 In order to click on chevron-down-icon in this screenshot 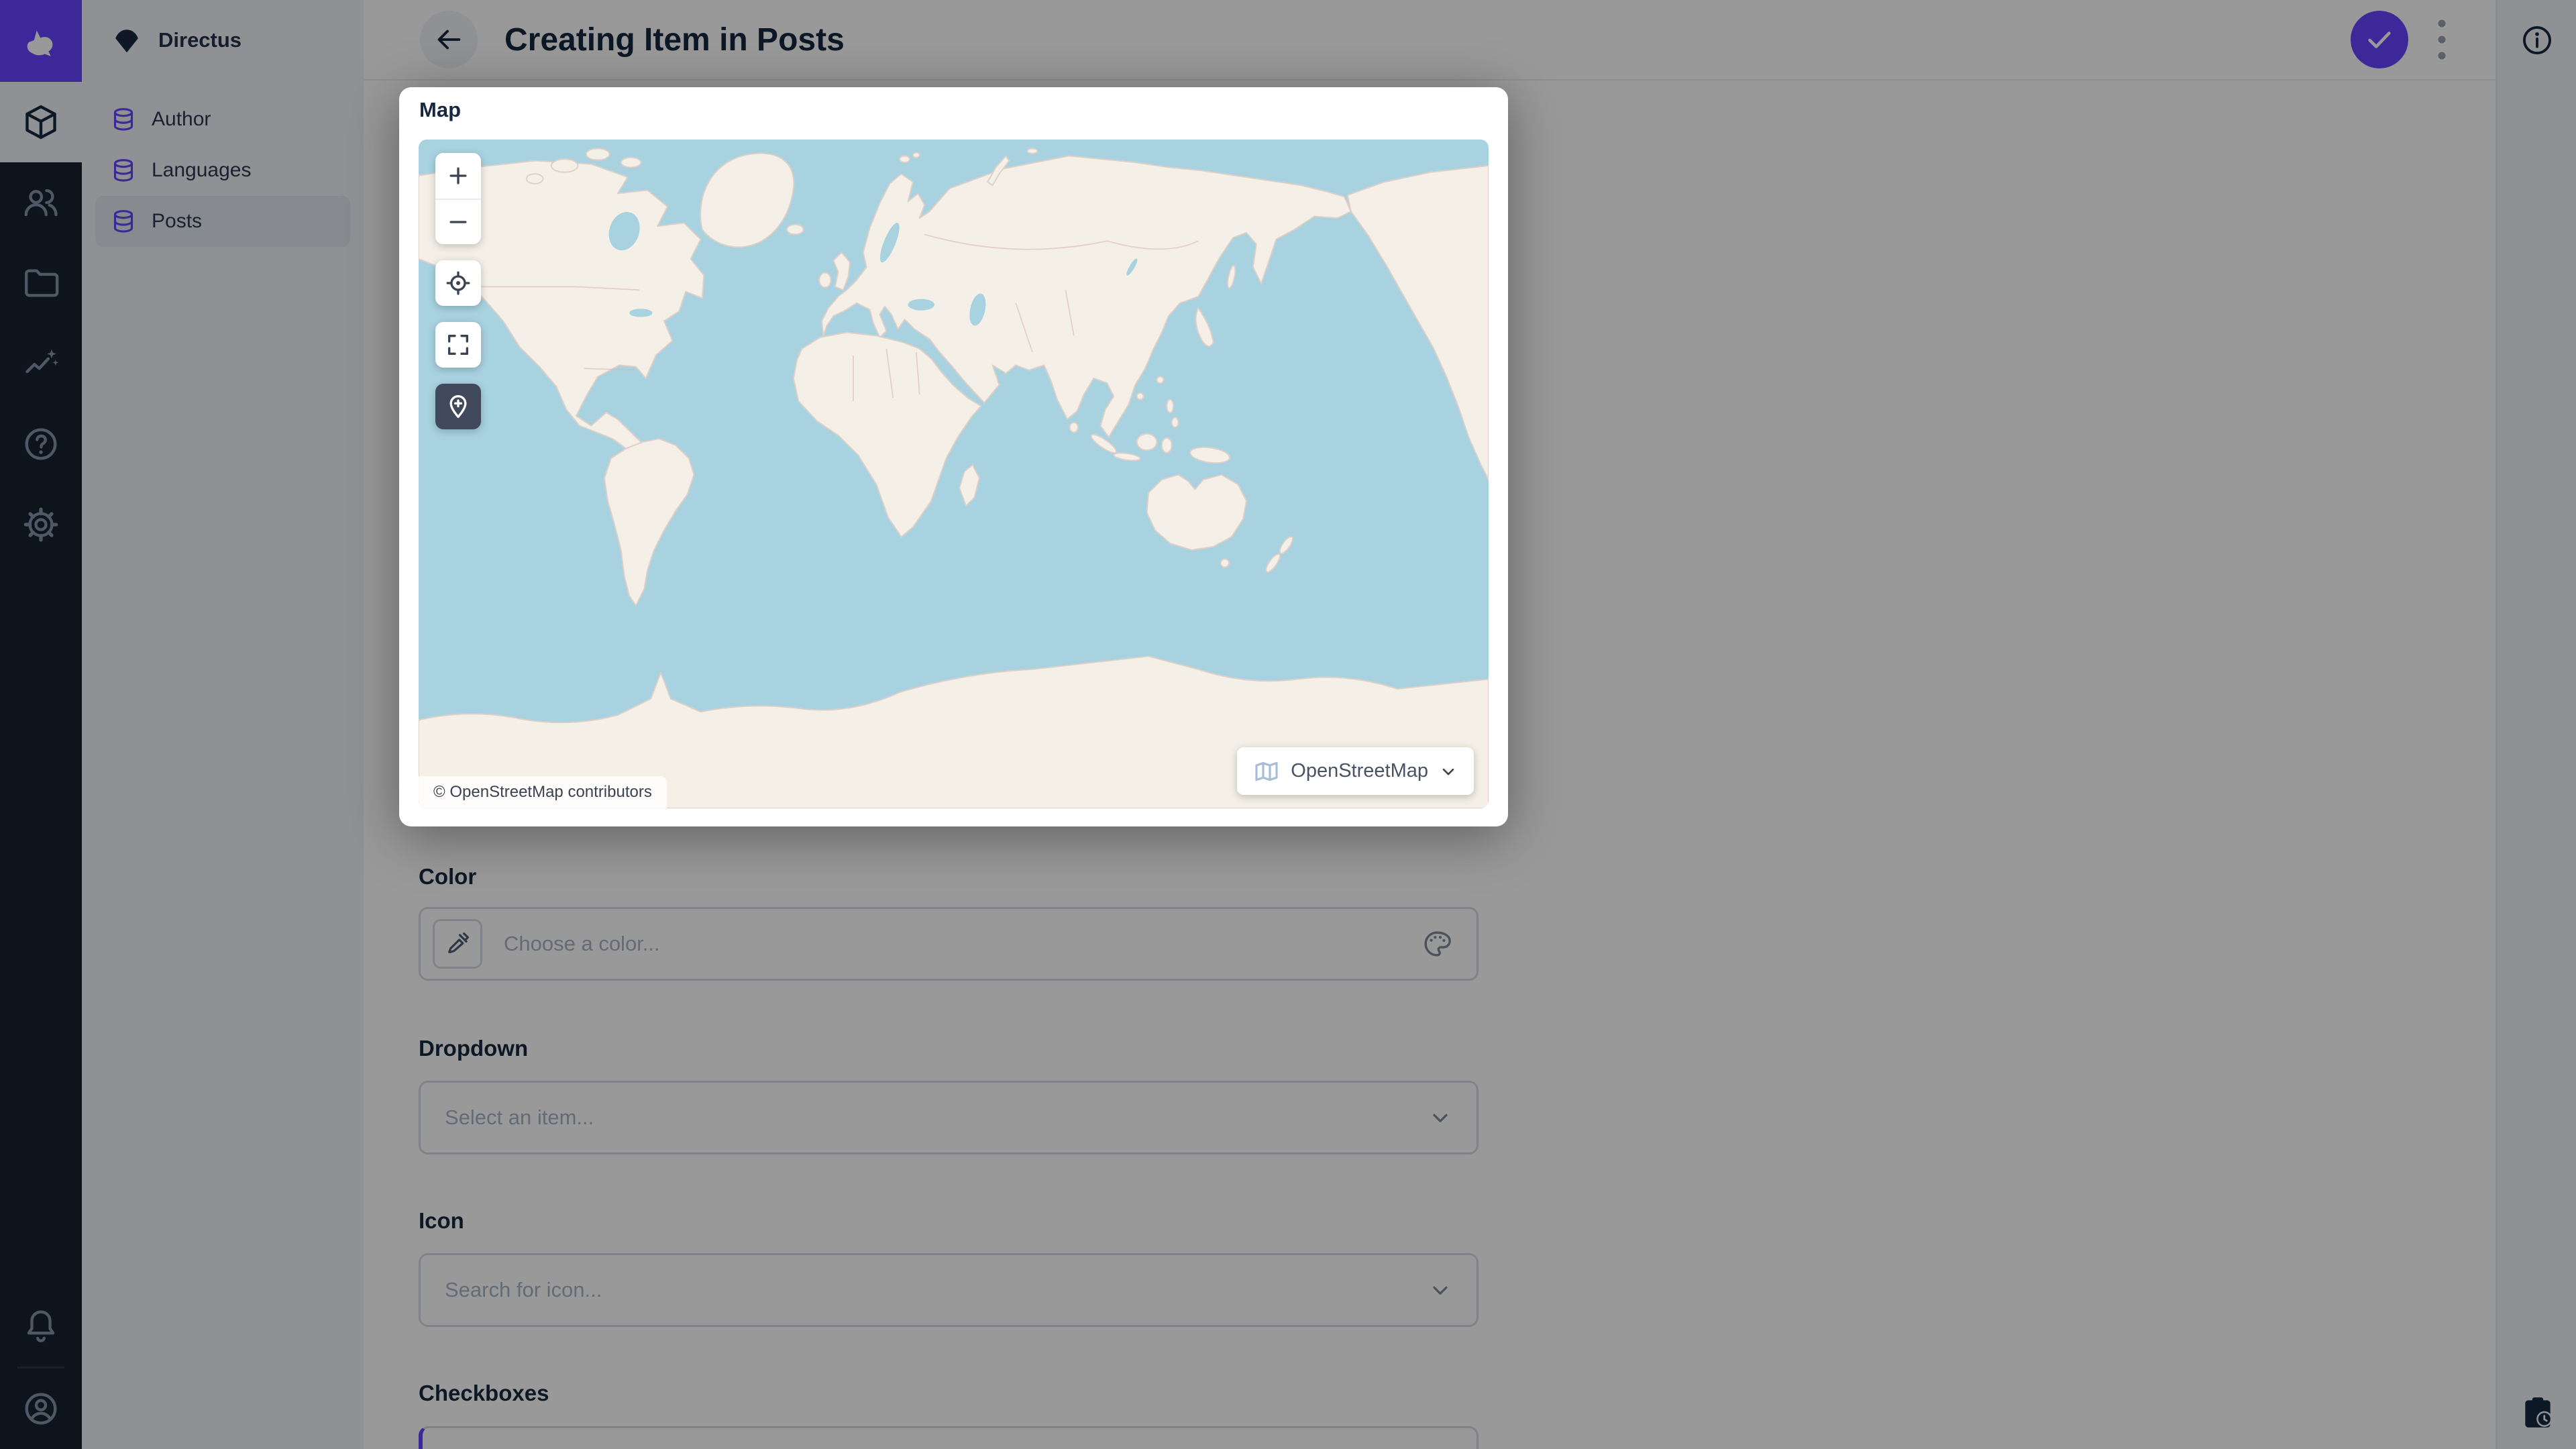, I will do `click(1448, 771)`.